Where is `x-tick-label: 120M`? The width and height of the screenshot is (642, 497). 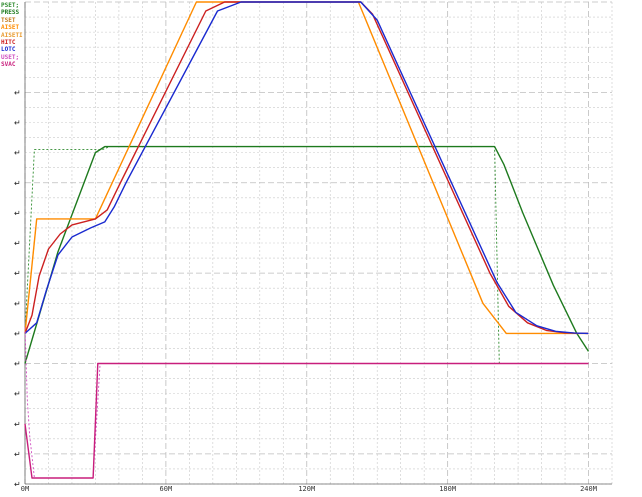
x-tick-label: 120M is located at coordinates (306, 489).